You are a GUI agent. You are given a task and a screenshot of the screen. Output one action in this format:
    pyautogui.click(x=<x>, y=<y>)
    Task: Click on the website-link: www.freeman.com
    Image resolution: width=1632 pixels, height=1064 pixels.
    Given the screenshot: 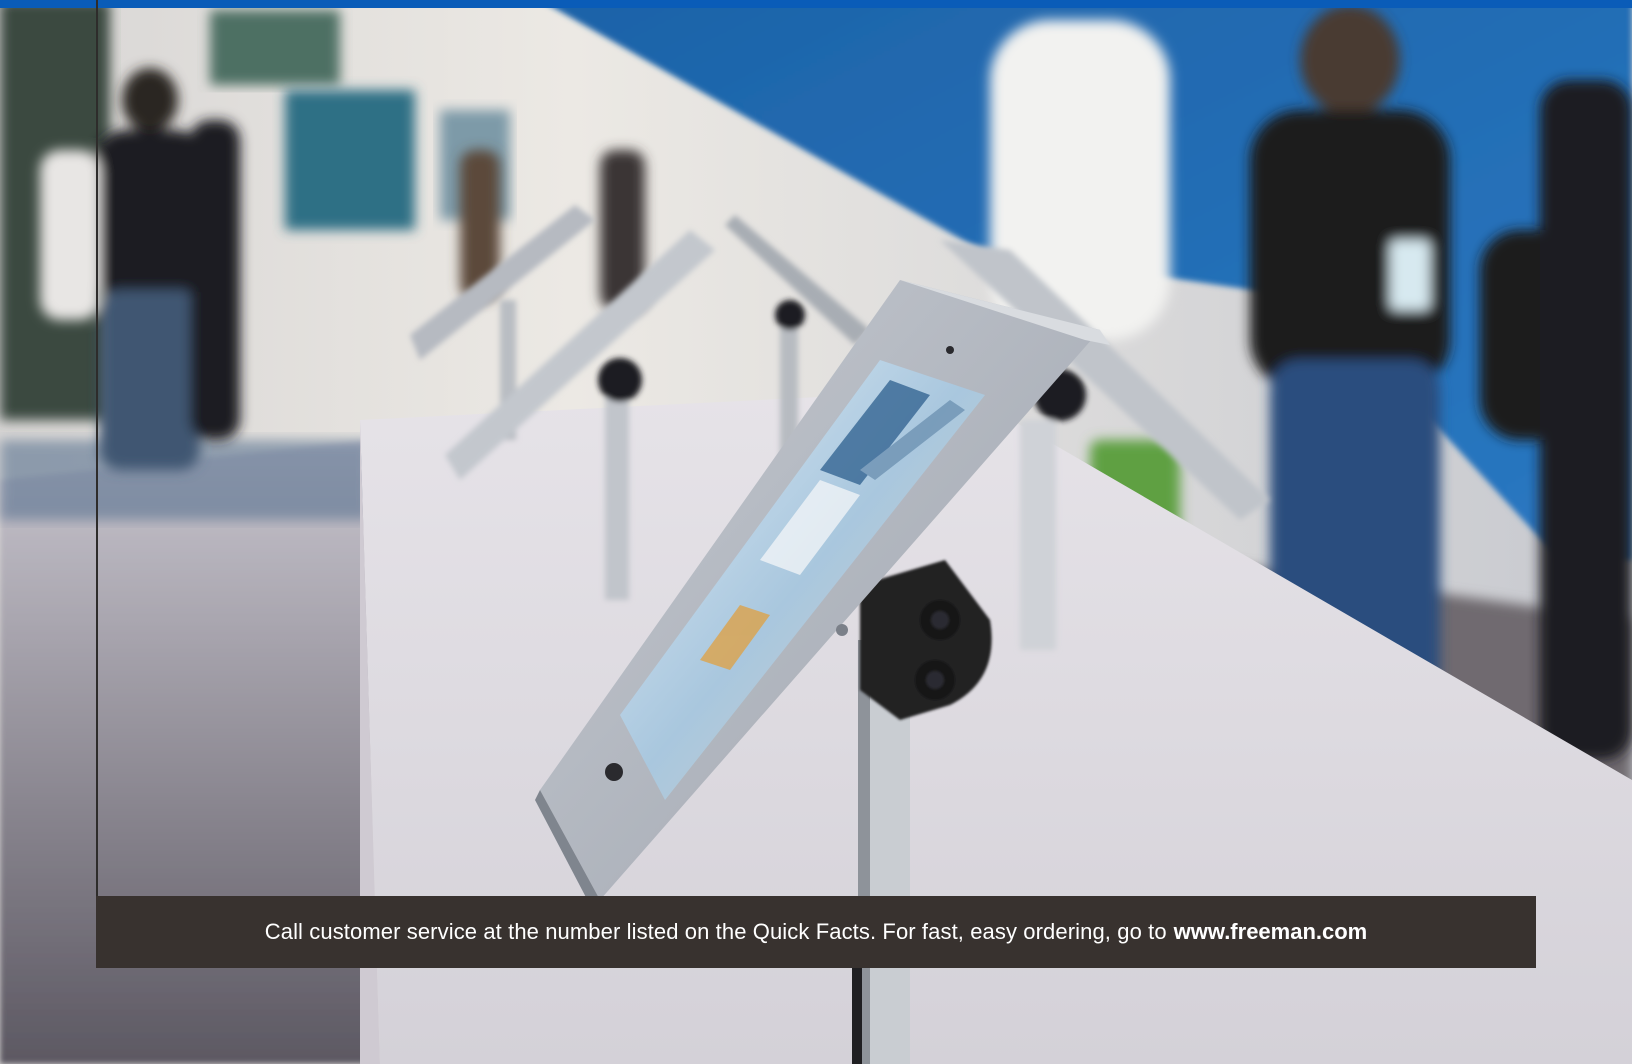 What is the action you would take?
    pyautogui.click(x=1271, y=932)
    